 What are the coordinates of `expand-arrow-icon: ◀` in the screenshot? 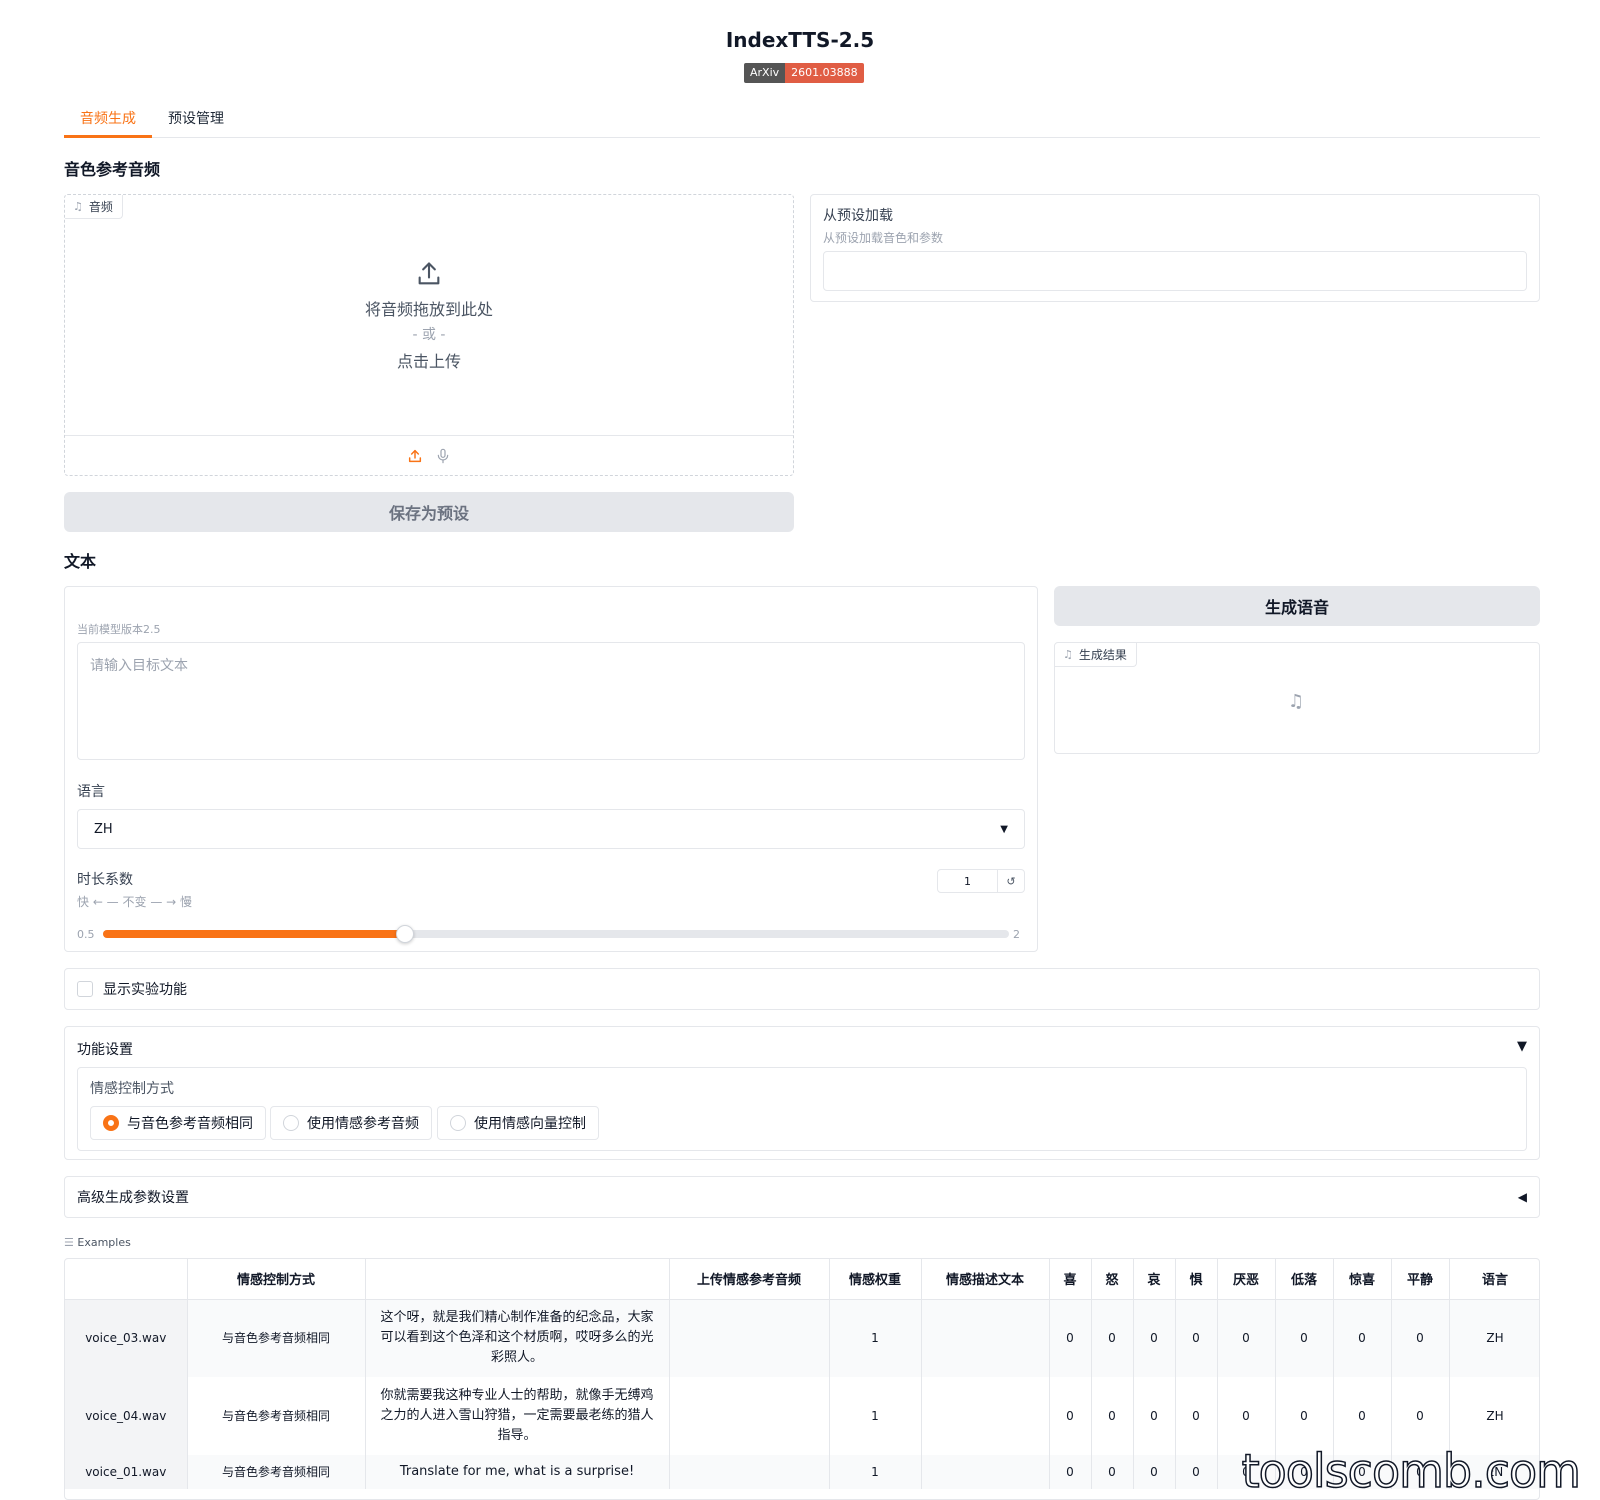 It's located at (1522, 1197).